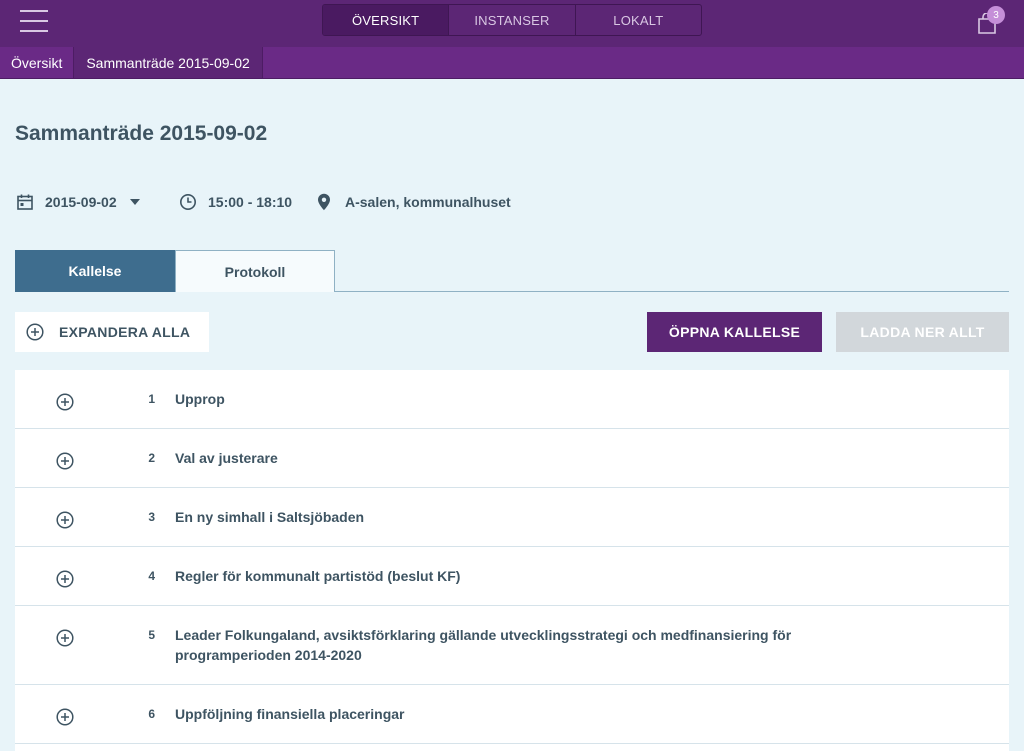 The image size is (1024, 751). What do you see at coordinates (512, 714) in the screenshot?
I see `agenda-item-6: 6 Uppföljning finansiella placeringar` at bounding box center [512, 714].